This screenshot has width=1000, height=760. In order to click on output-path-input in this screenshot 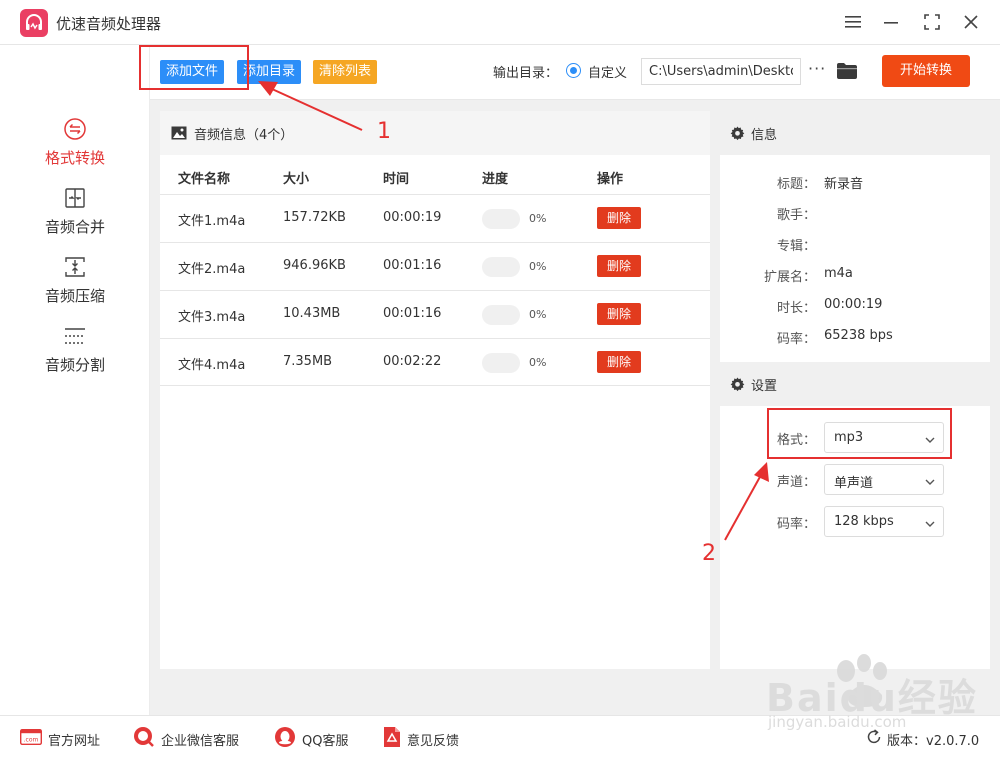, I will do `click(721, 71)`.